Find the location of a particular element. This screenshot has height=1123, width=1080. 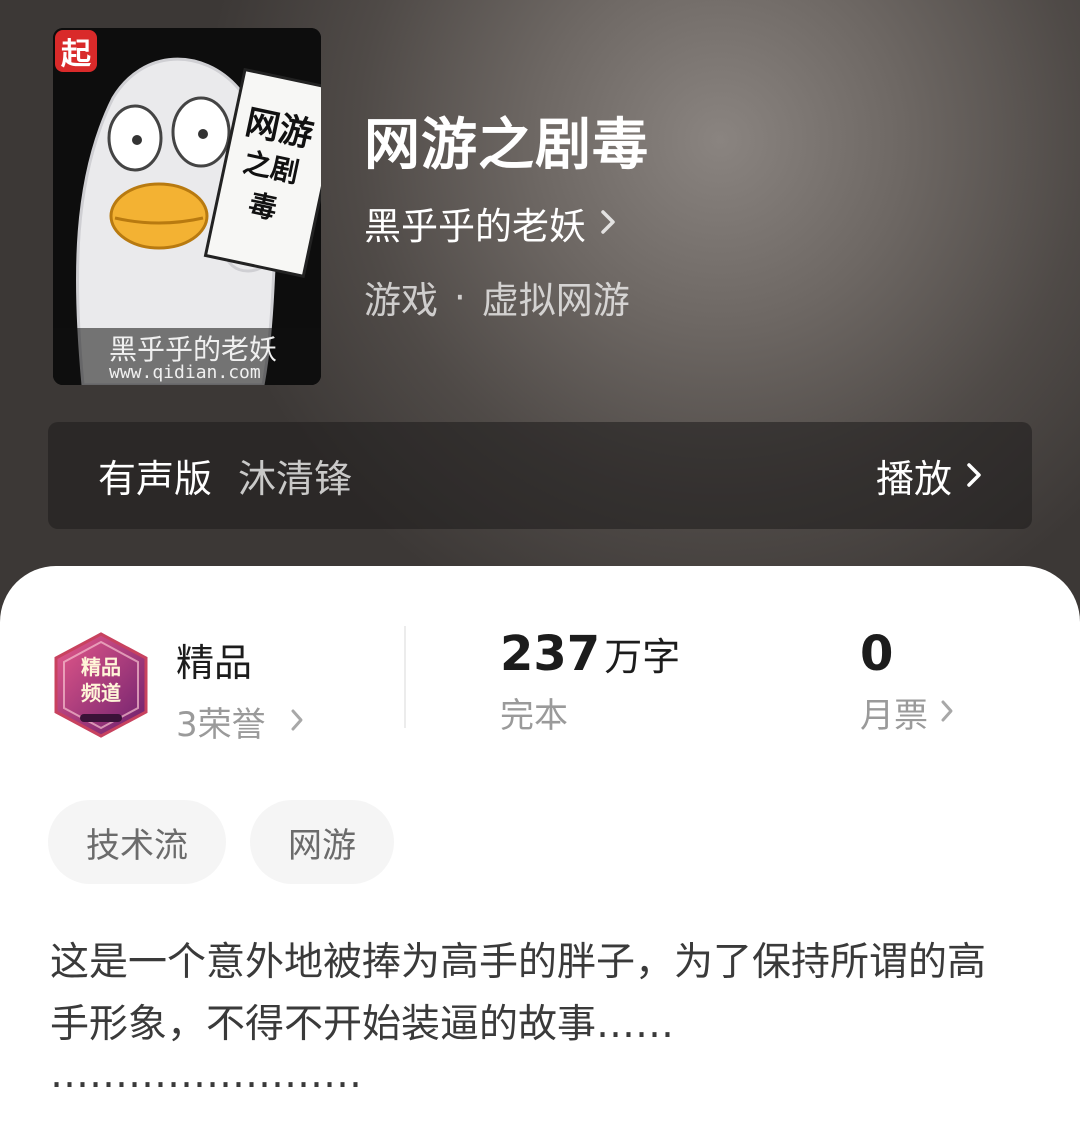

cover-logo: 起 is located at coordinates (76, 51).